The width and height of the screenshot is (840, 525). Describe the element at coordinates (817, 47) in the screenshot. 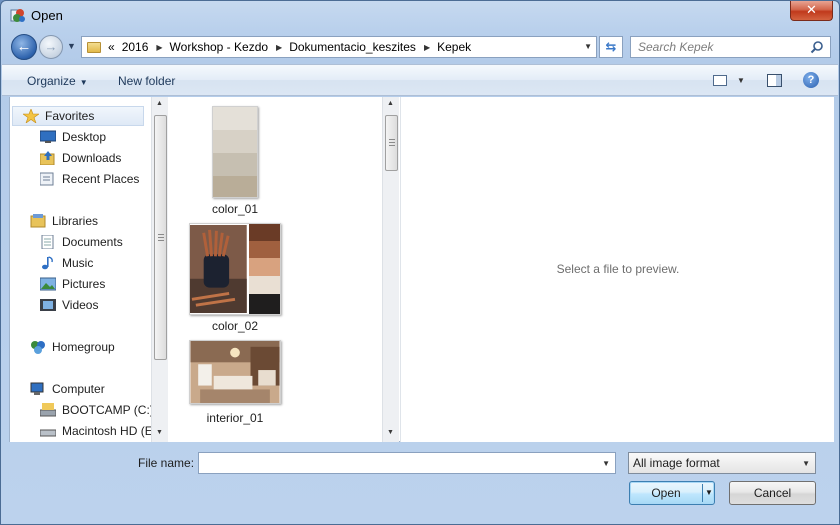

I see `search-icon` at that location.